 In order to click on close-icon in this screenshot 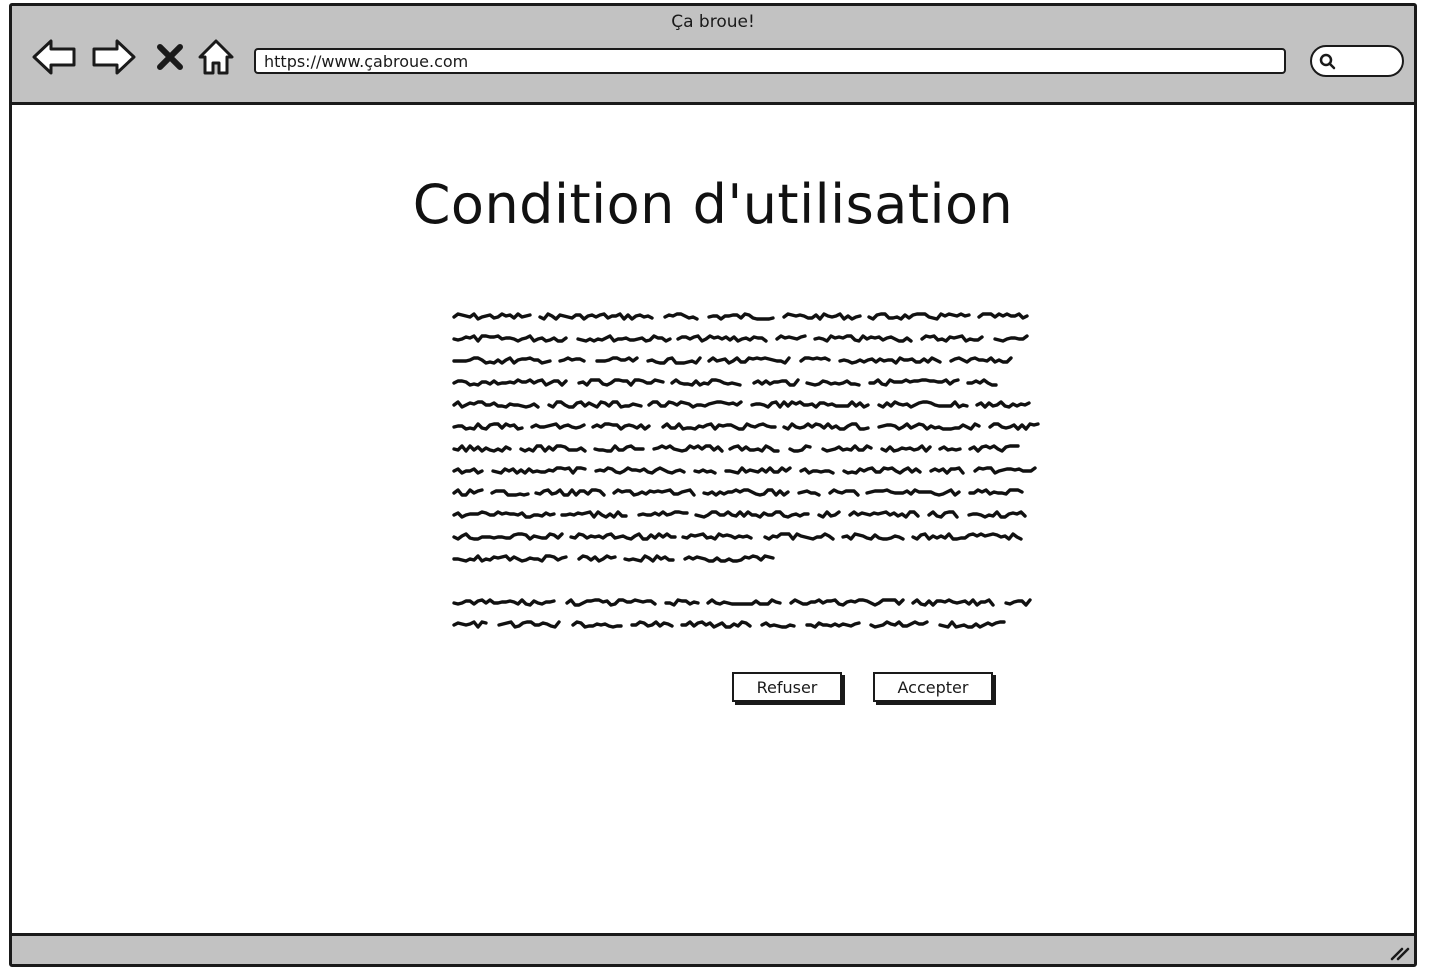, I will do `click(170, 57)`.